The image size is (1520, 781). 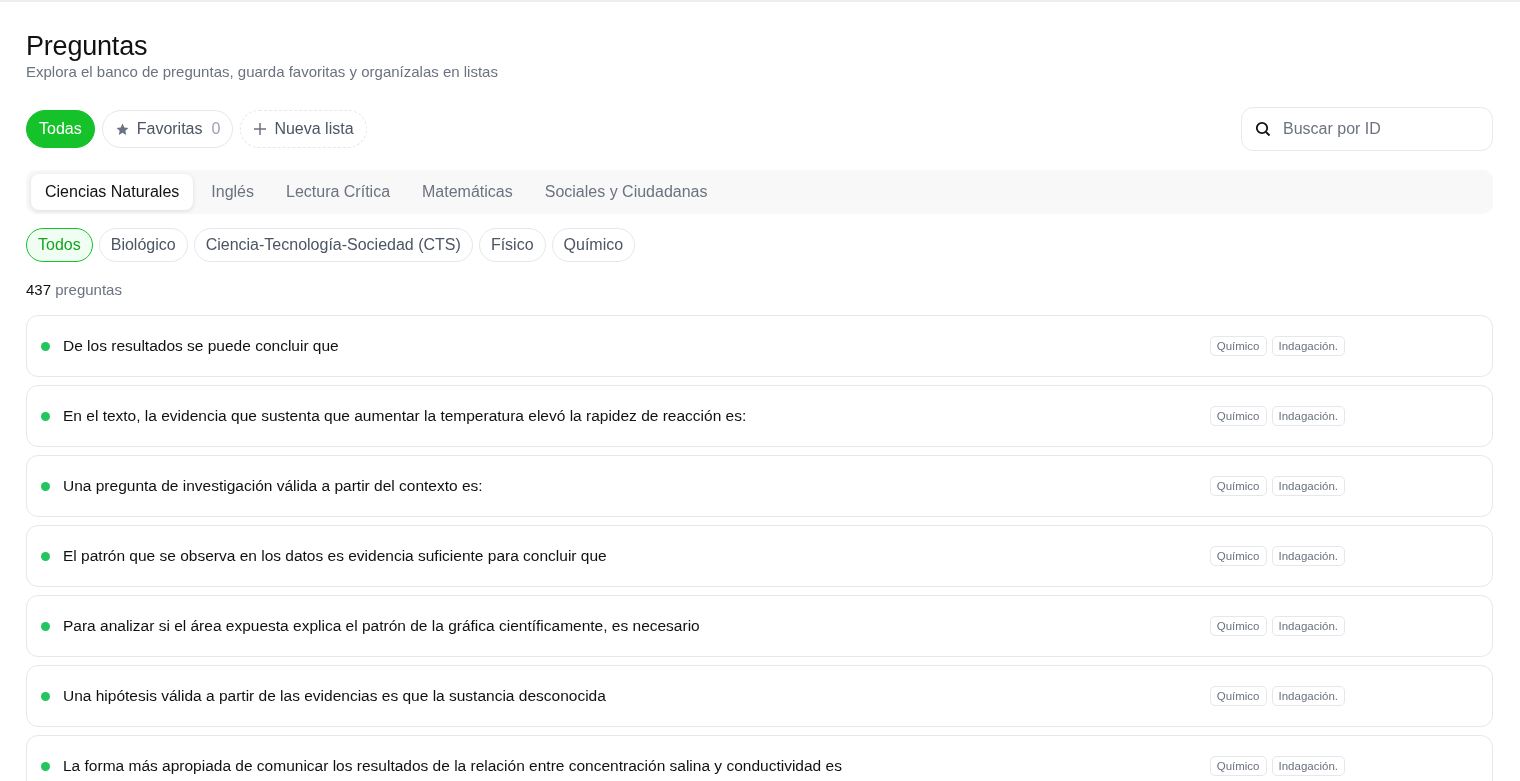 I want to click on subject-tab: Lectura Crítica, so click(x=338, y=192).